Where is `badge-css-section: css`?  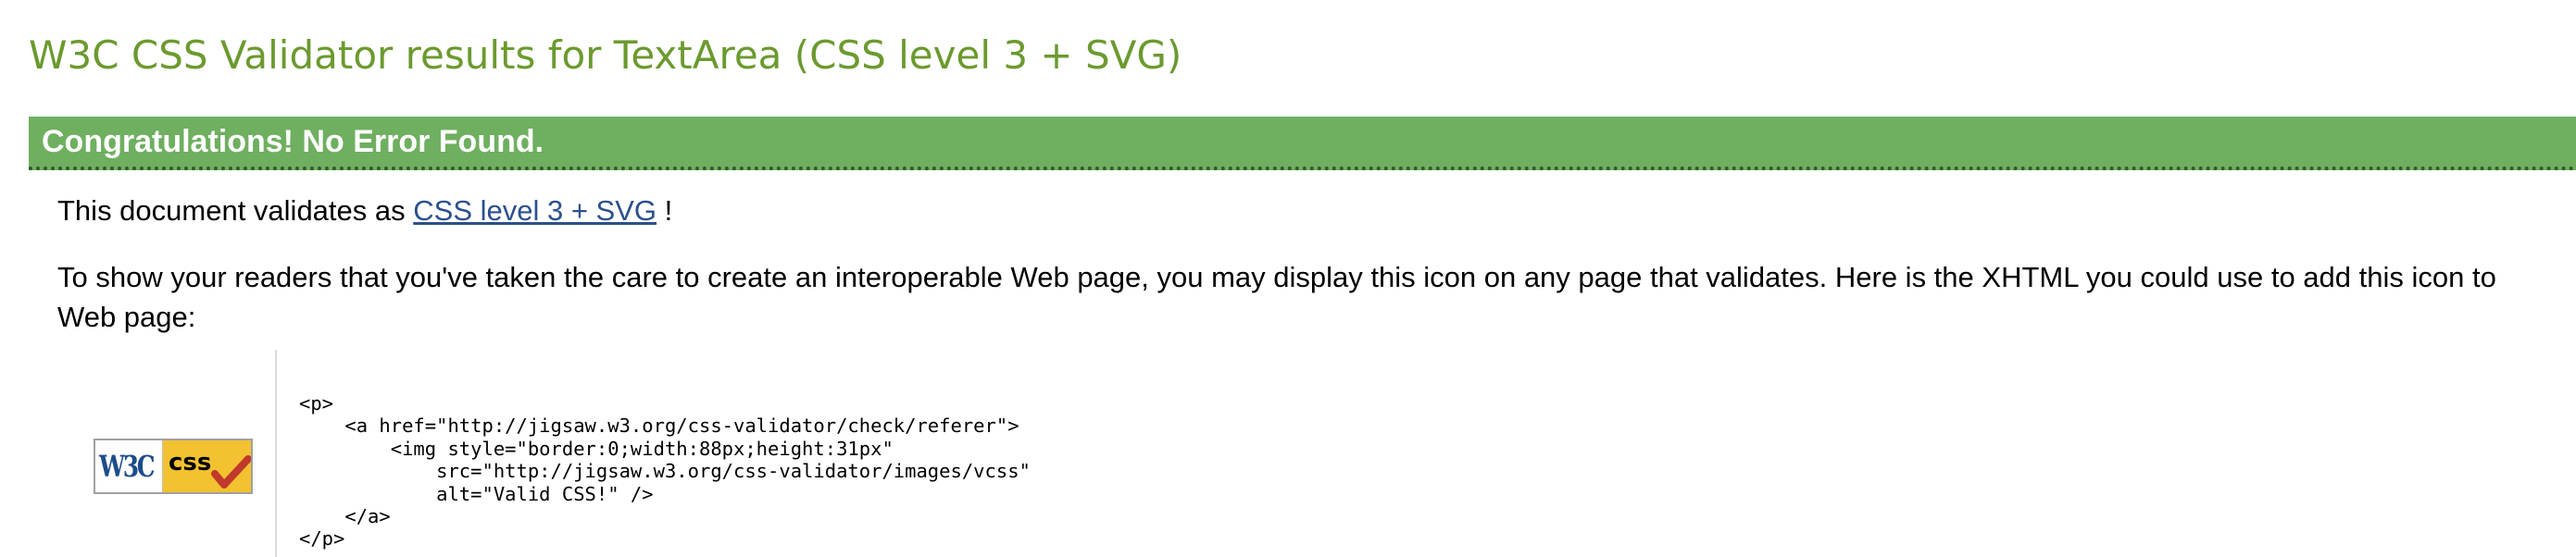
badge-css-section: css is located at coordinates (207, 466).